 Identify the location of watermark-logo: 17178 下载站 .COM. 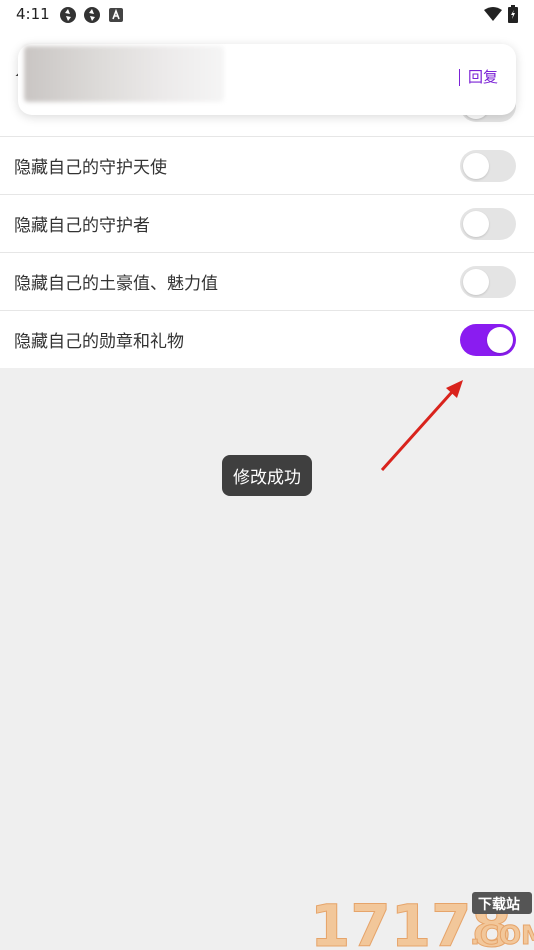
(422, 921).